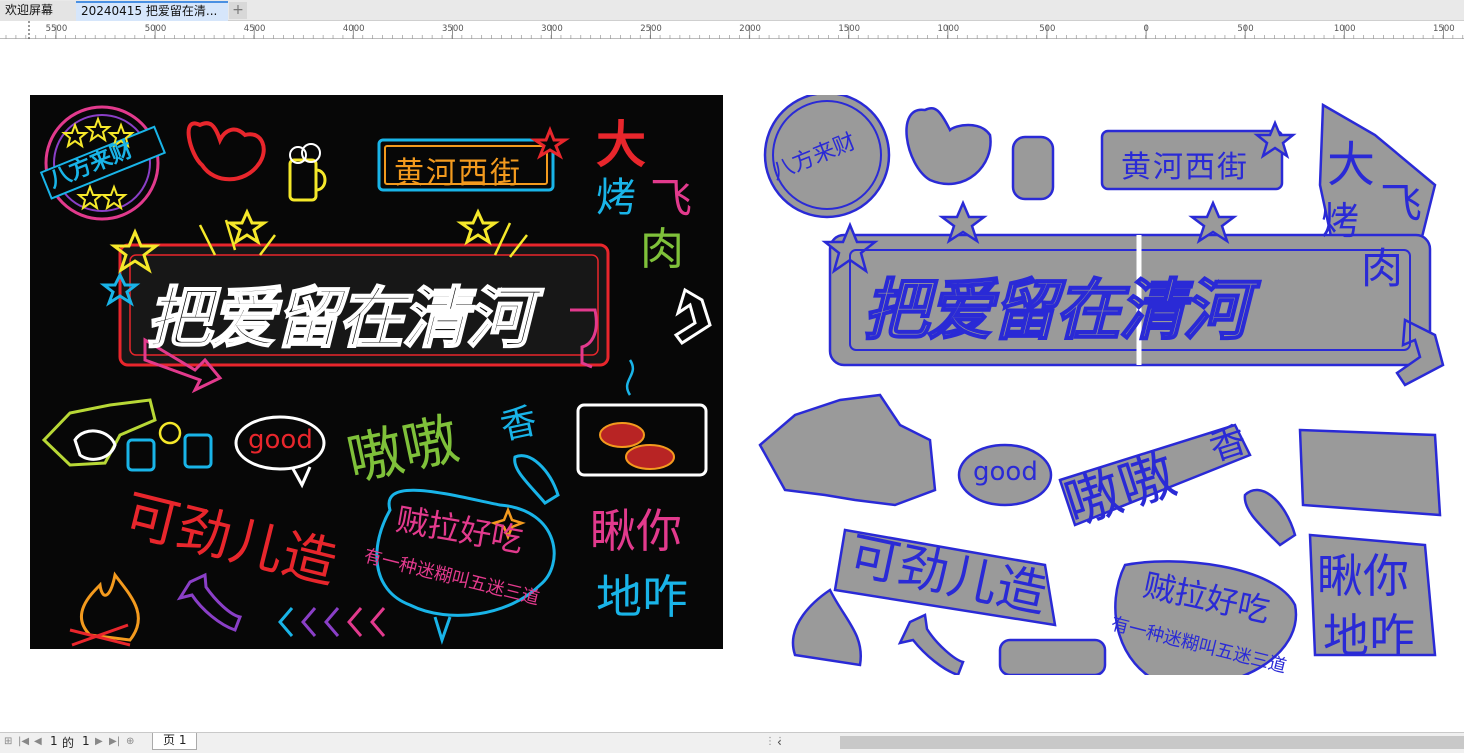 Image resolution: width=1464 pixels, height=753 pixels. Describe the element at coordinates (1270, 517) in the screenshot. I see `cut-rocket` at that location.